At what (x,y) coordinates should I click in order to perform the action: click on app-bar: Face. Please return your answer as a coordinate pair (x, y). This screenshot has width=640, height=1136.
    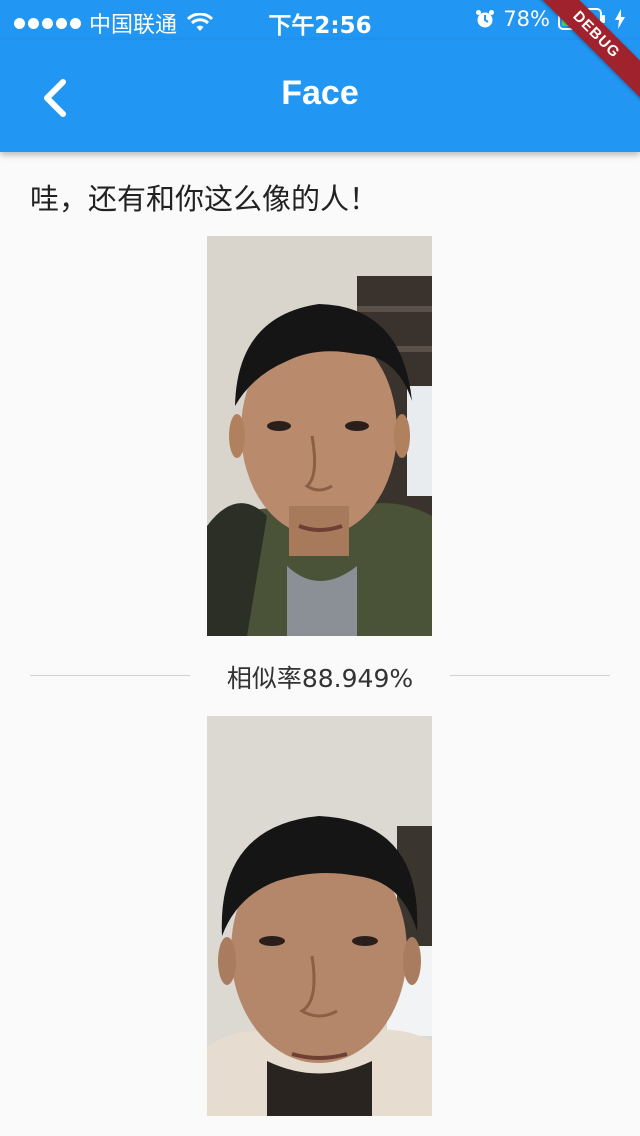
    Looking at the image, I should click on (320, 96).